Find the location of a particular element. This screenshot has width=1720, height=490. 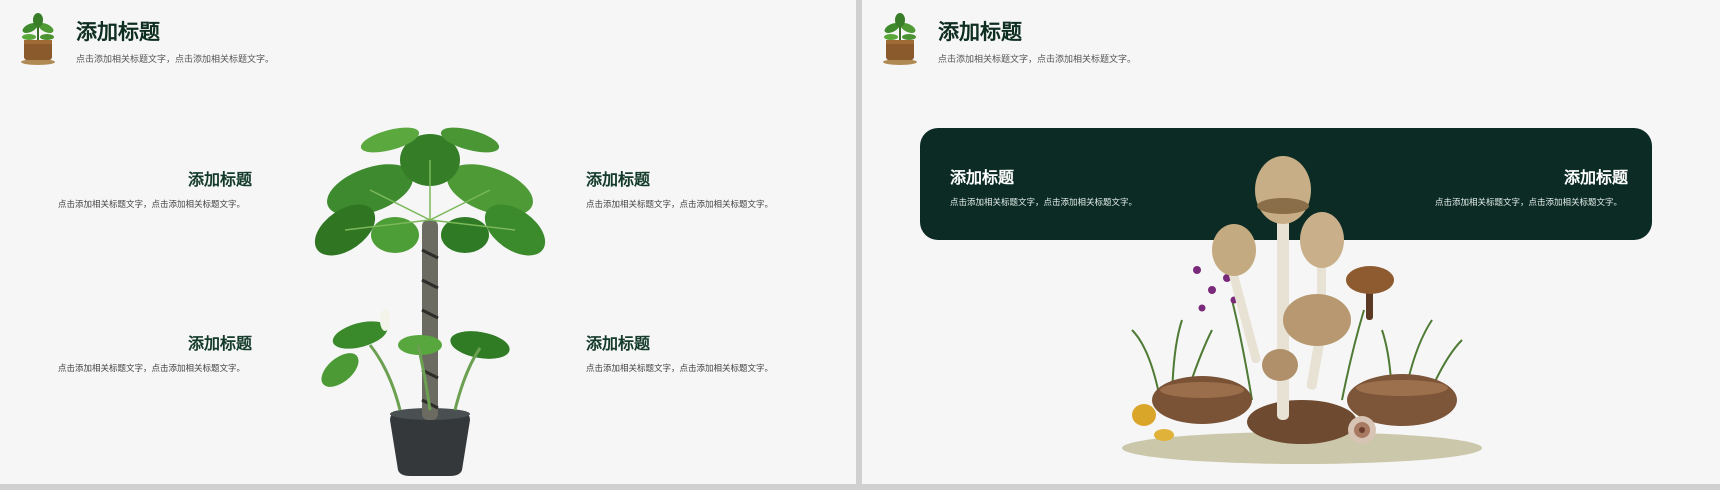

block-text-top-left: 点击添加相关标题文字，点击添加相关标题文字。 is located at coordinates (152, 205).